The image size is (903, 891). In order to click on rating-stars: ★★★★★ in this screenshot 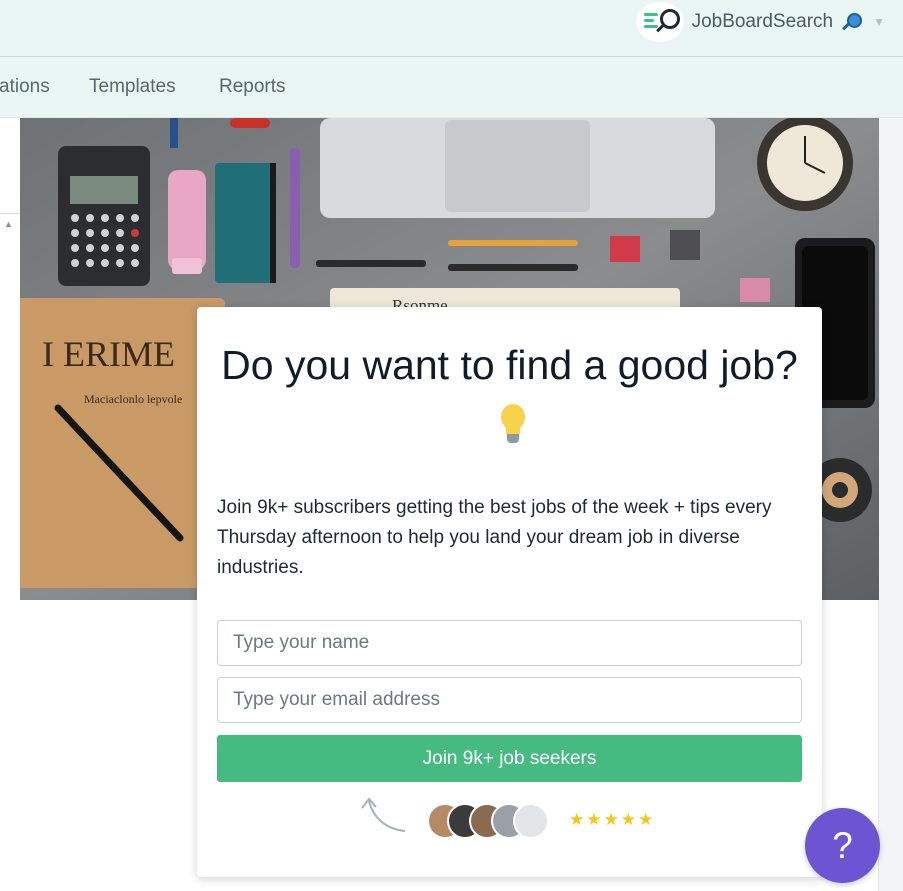, I will do `click(612, 819)`.